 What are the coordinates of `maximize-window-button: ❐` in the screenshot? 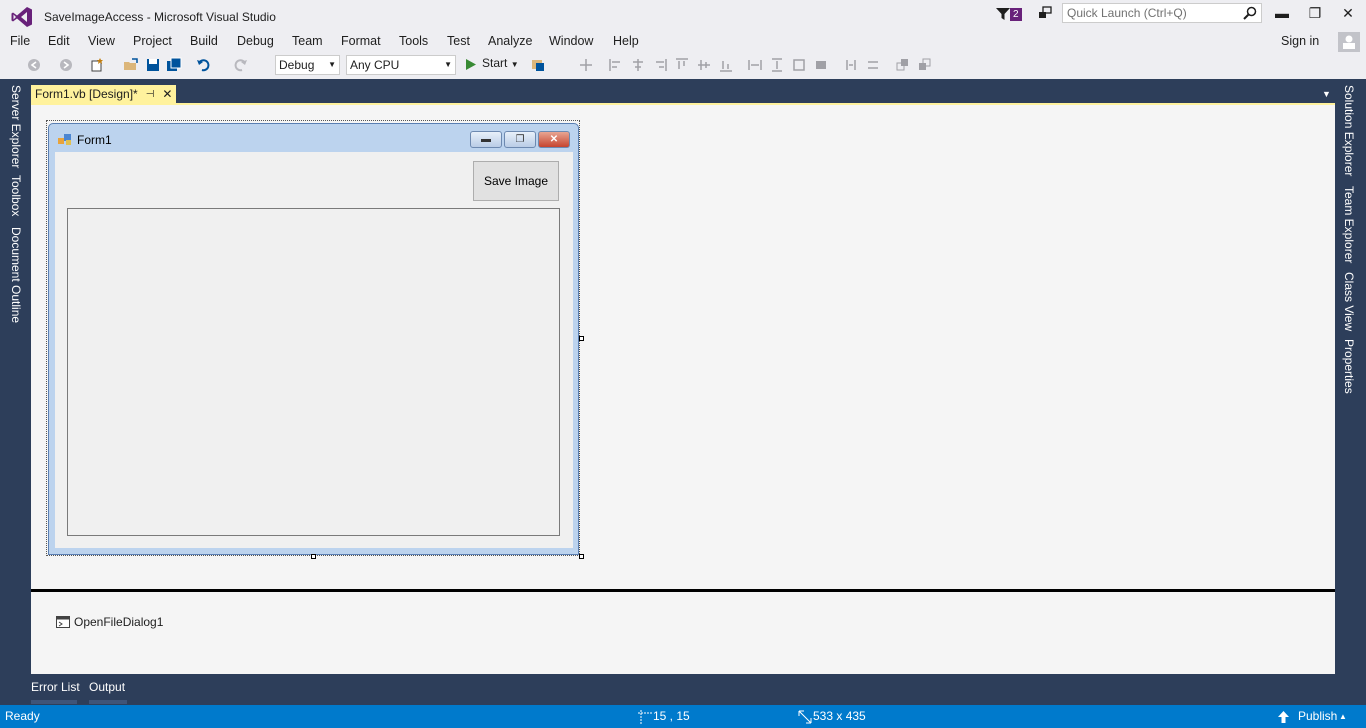 It's located at (1315, 14).